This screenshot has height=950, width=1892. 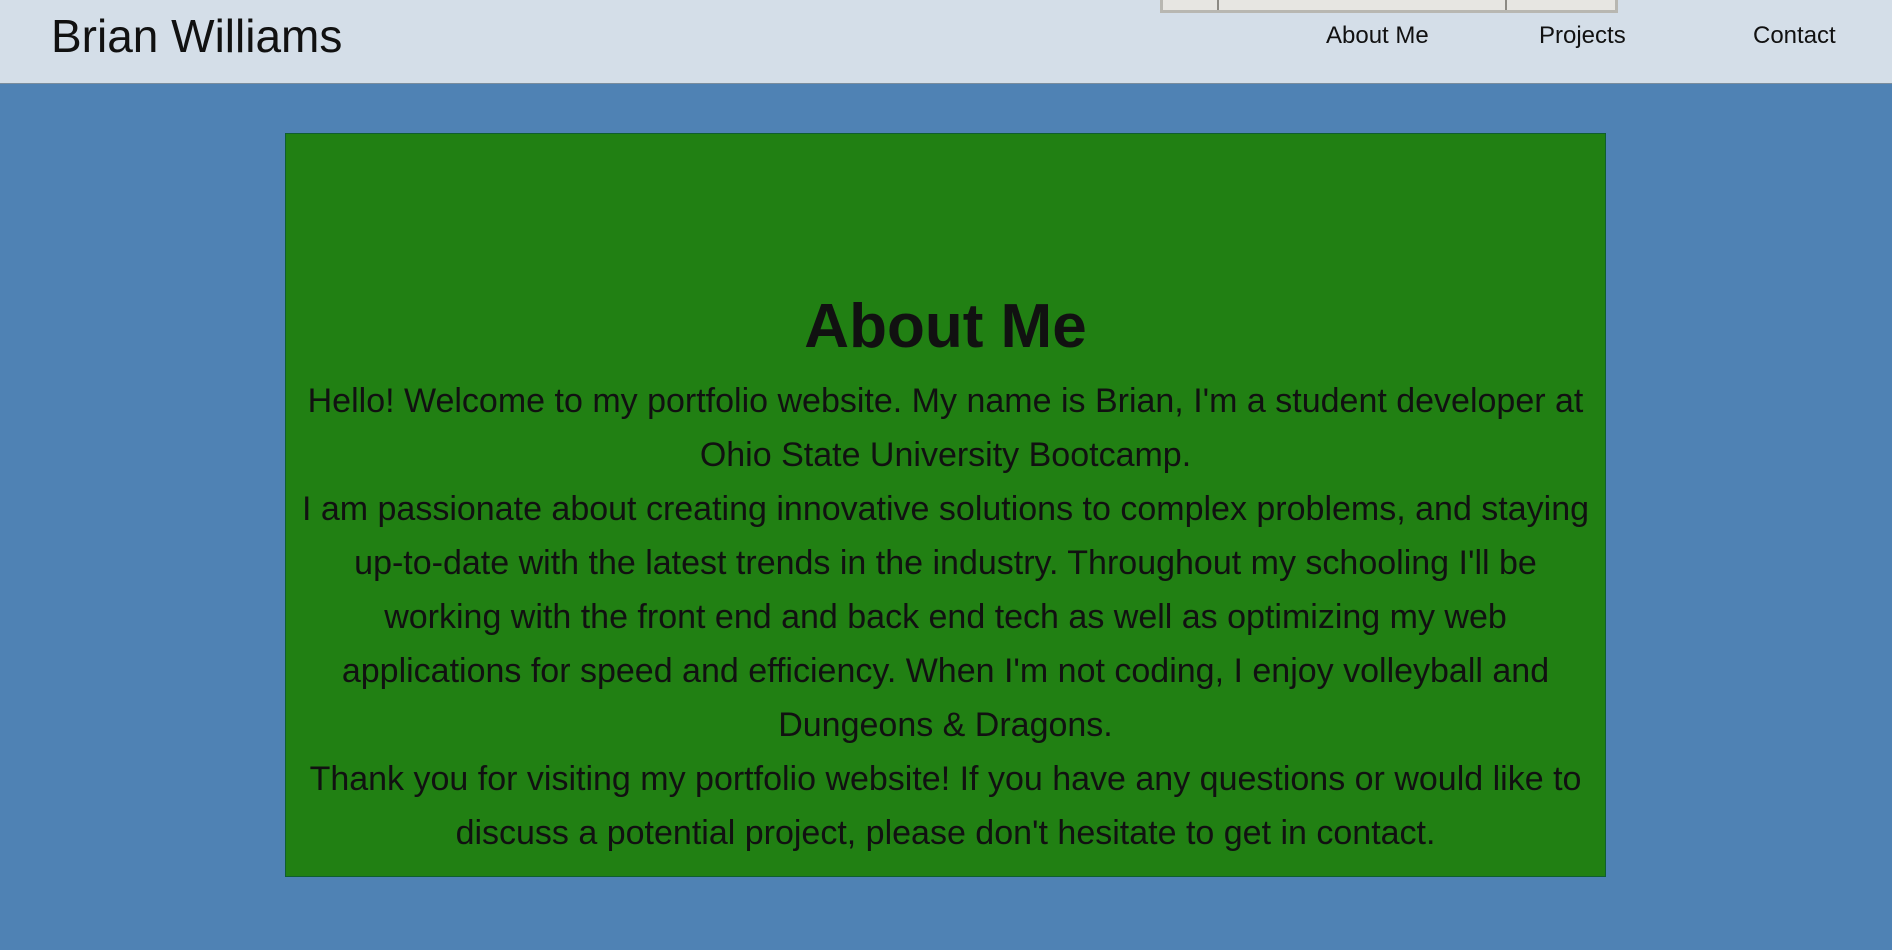 What do you see at coordinates (1389, 6) in the screenshot?
I see `header-image-strip` at bounding box center [1389, 6].